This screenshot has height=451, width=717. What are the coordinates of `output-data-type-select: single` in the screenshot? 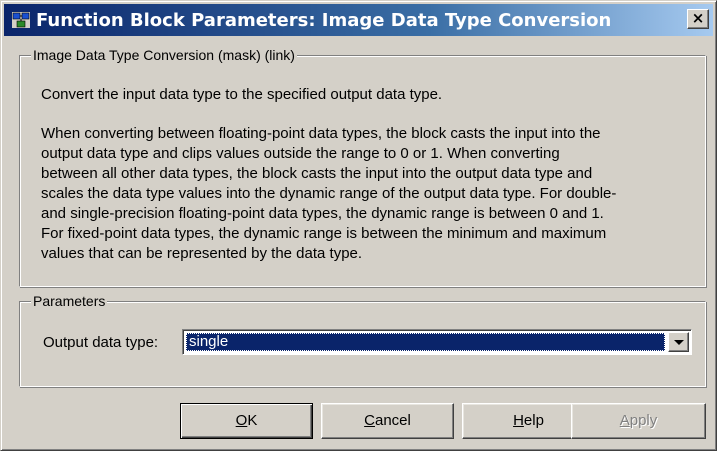 It's located at (437, 342).